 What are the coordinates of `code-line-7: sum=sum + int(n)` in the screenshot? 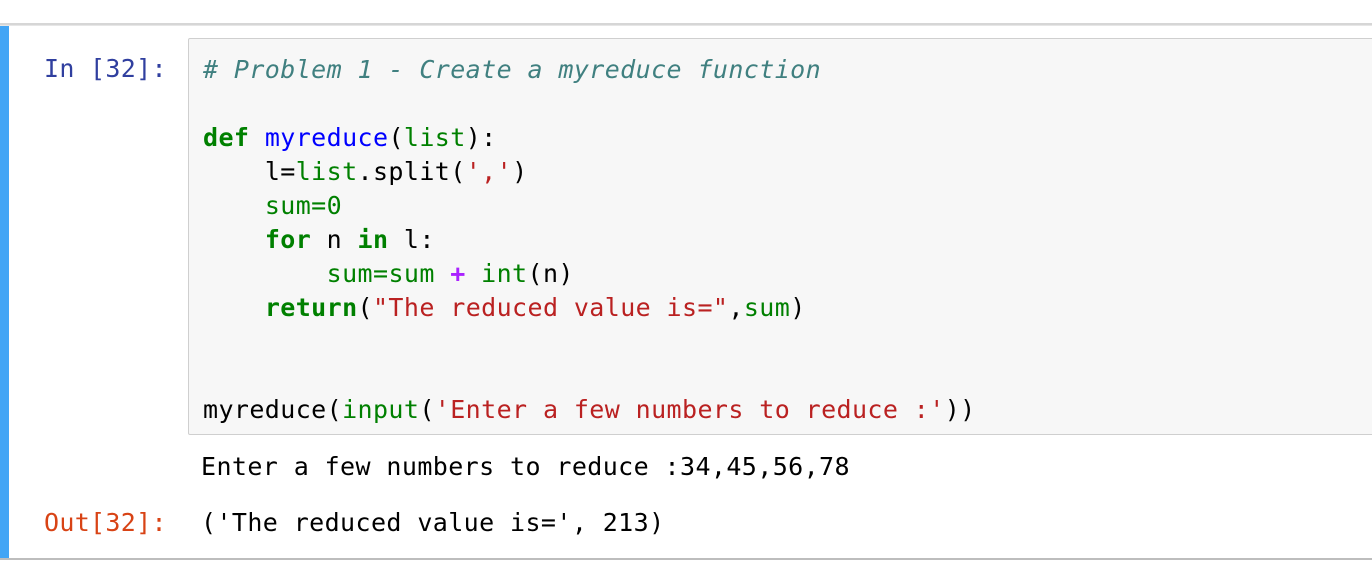 It's located at (589, 274).